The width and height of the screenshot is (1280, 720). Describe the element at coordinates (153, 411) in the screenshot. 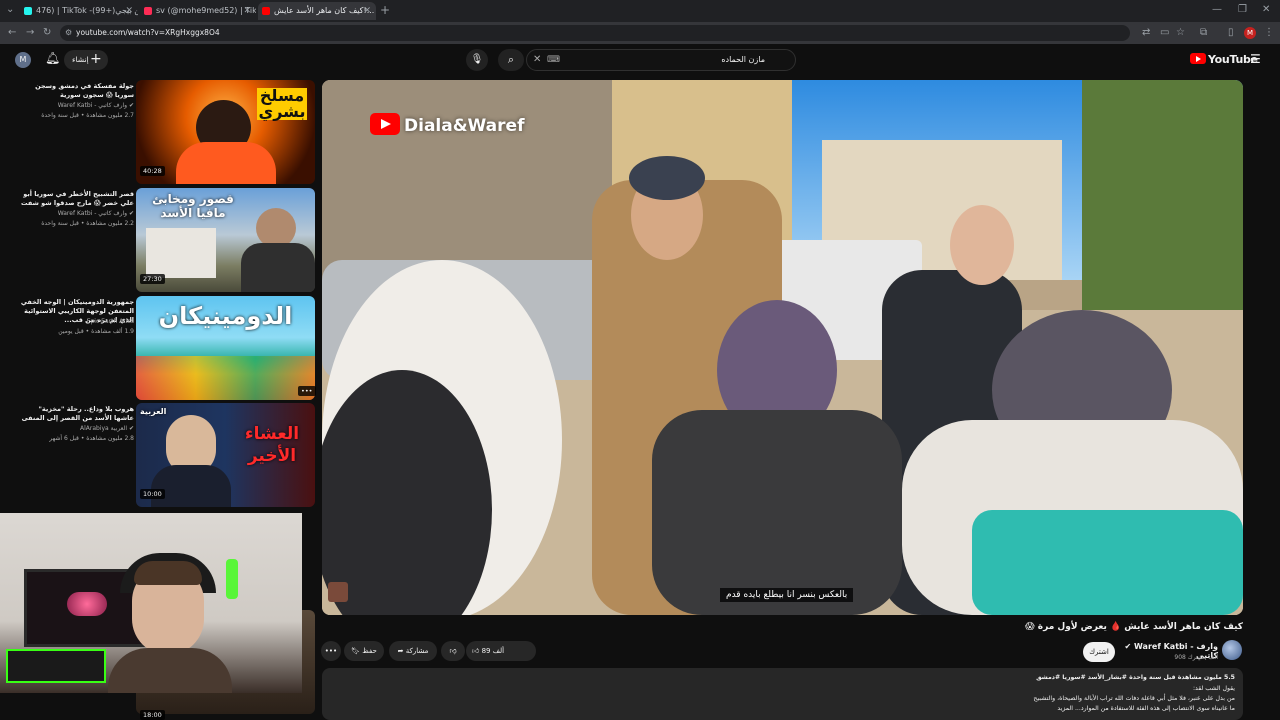

I see `thumbnail-brand: العربية` at that location.